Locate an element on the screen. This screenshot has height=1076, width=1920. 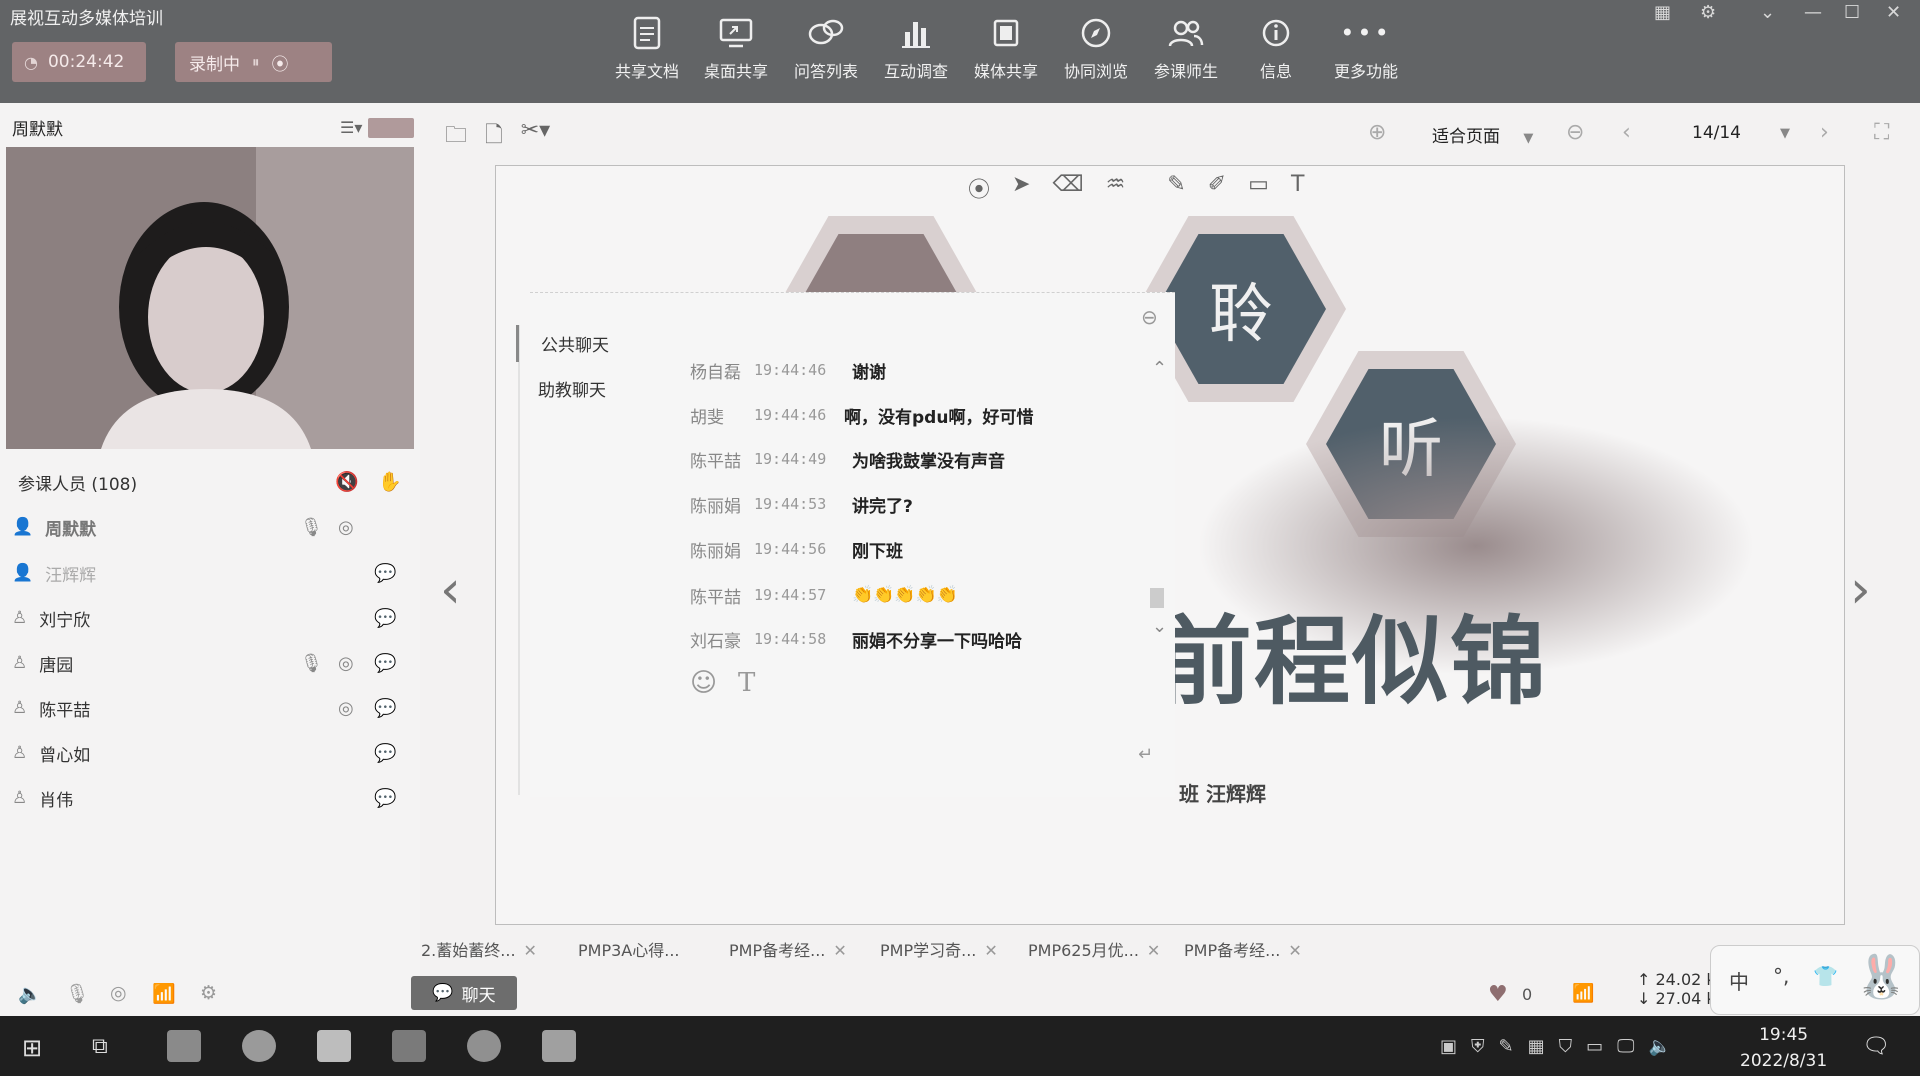
toolbar-info: 信息 is located at coordinates (1276, 48).